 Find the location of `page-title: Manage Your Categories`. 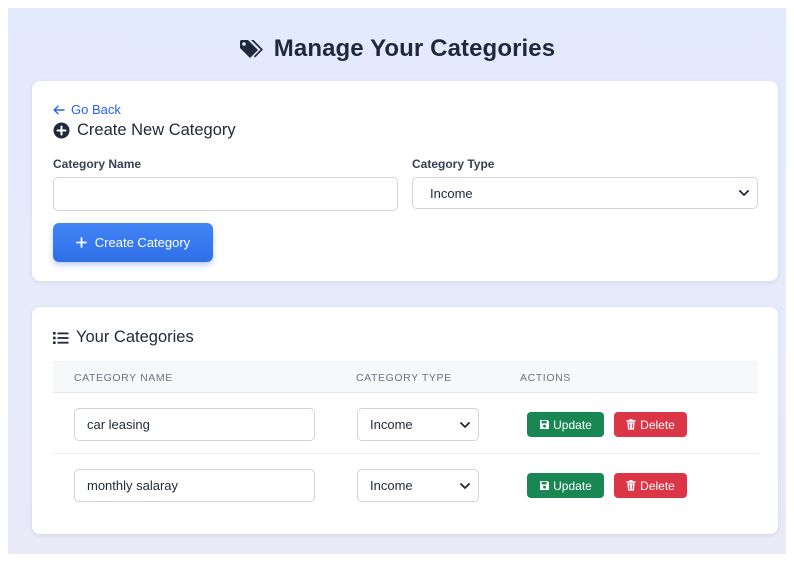

page-title: Manage Your Categories is located at coordinates (397, 49).